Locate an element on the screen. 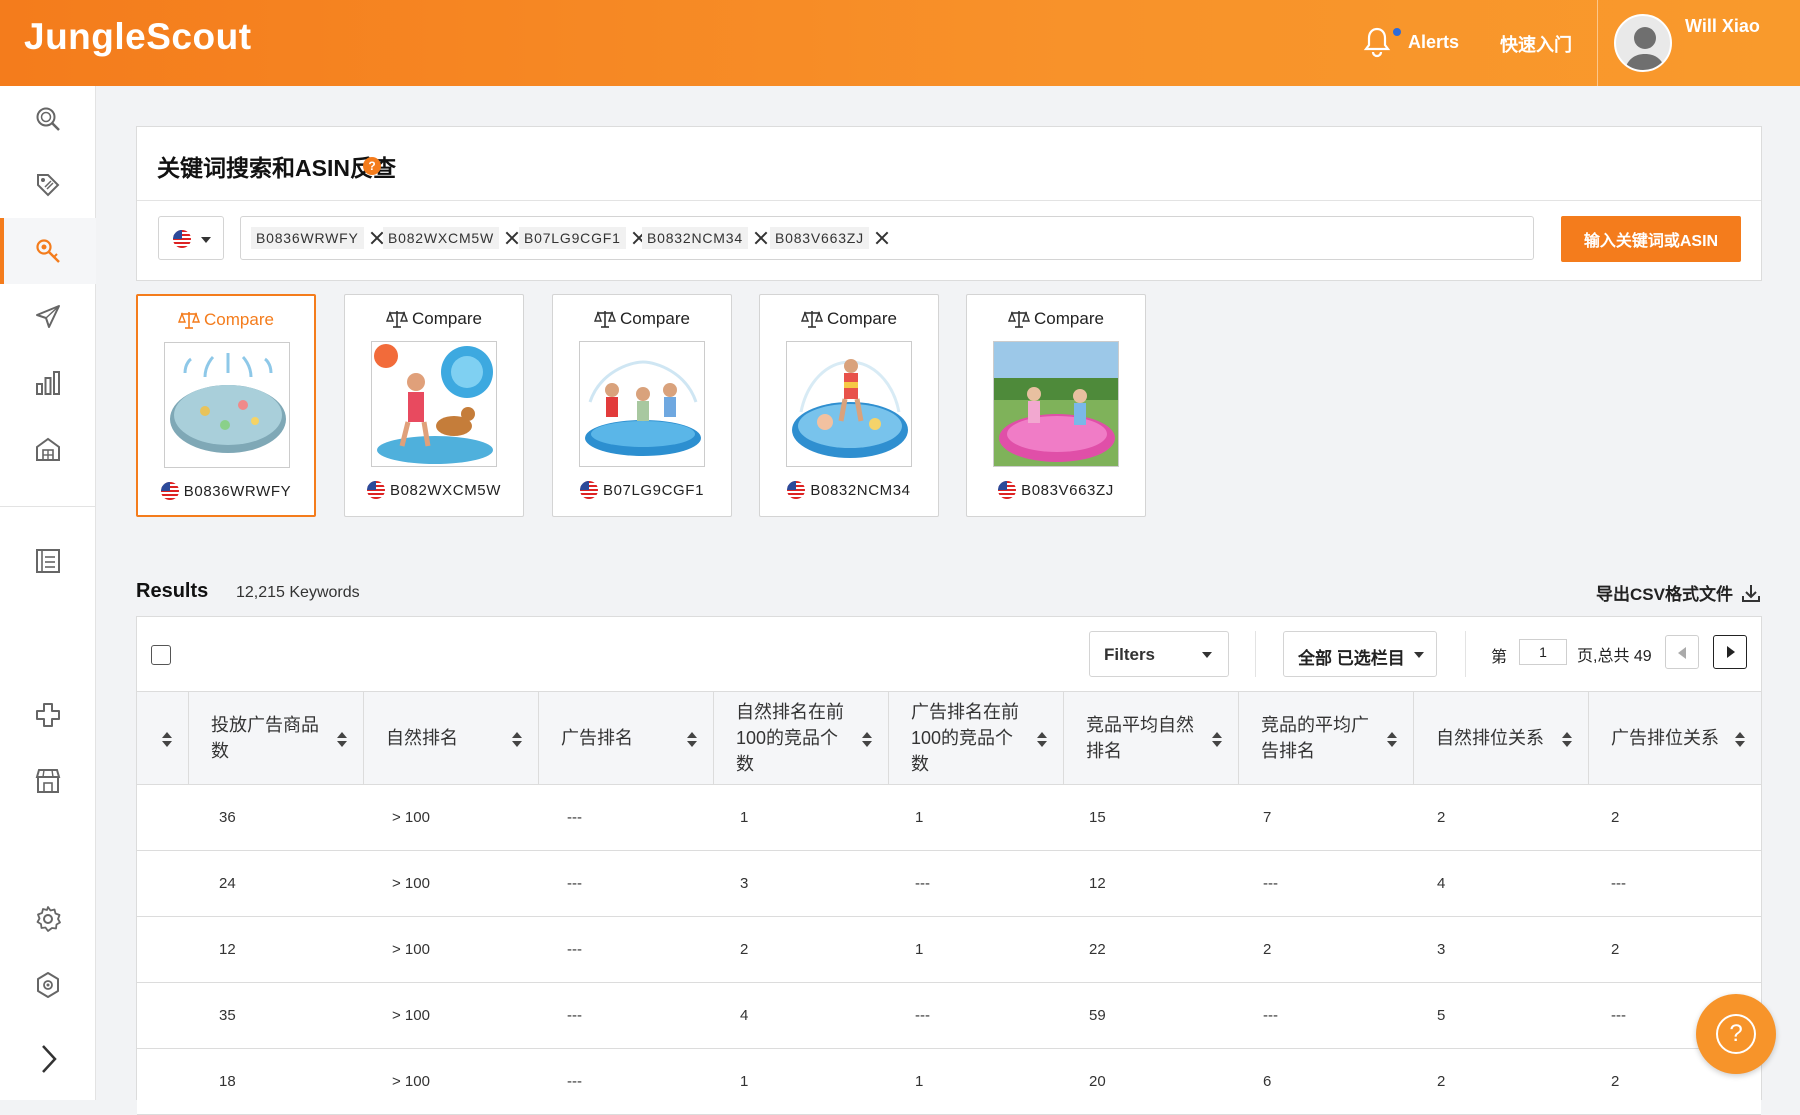 The width and height of the screenshot is (1800, 1115). table-cell: 7 is located at coordinates (1267, 817).